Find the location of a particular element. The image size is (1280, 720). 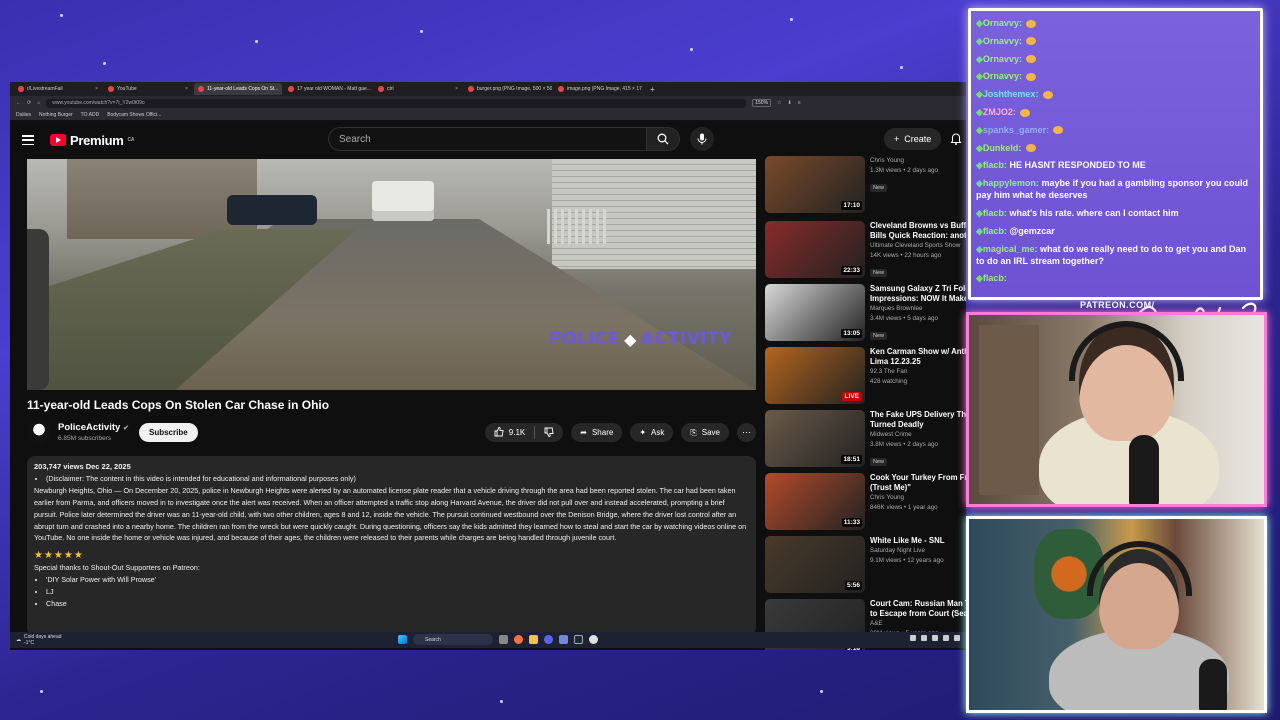

suggested-video-title-line2: Lima 12.23.25 is located at coordinates (918, 362).